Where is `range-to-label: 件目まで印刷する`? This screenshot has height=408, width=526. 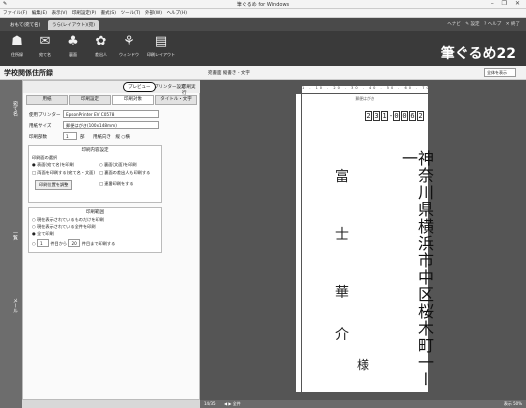
range-to-label: 件目まで印刷する is located at coordinates (98, 243).